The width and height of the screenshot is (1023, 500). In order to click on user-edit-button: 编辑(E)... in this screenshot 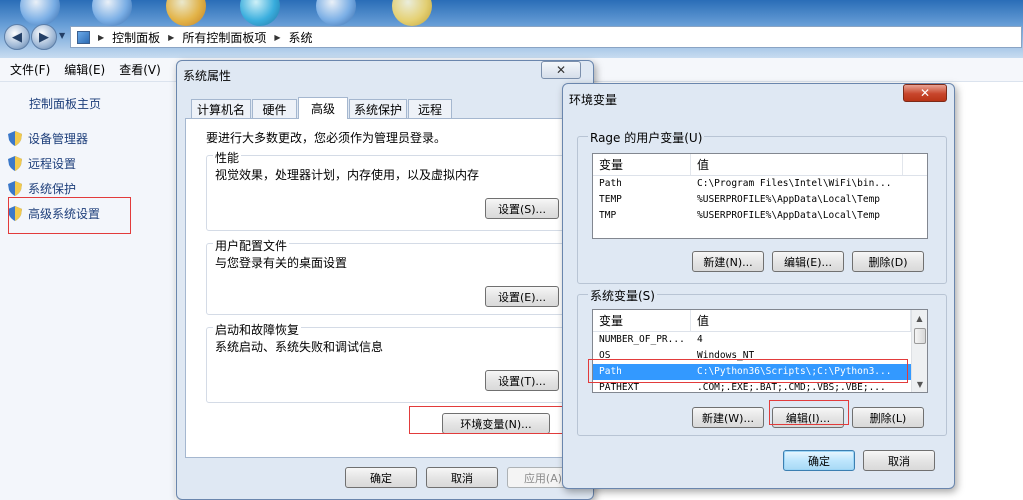, I will do `click(808, 261)`.